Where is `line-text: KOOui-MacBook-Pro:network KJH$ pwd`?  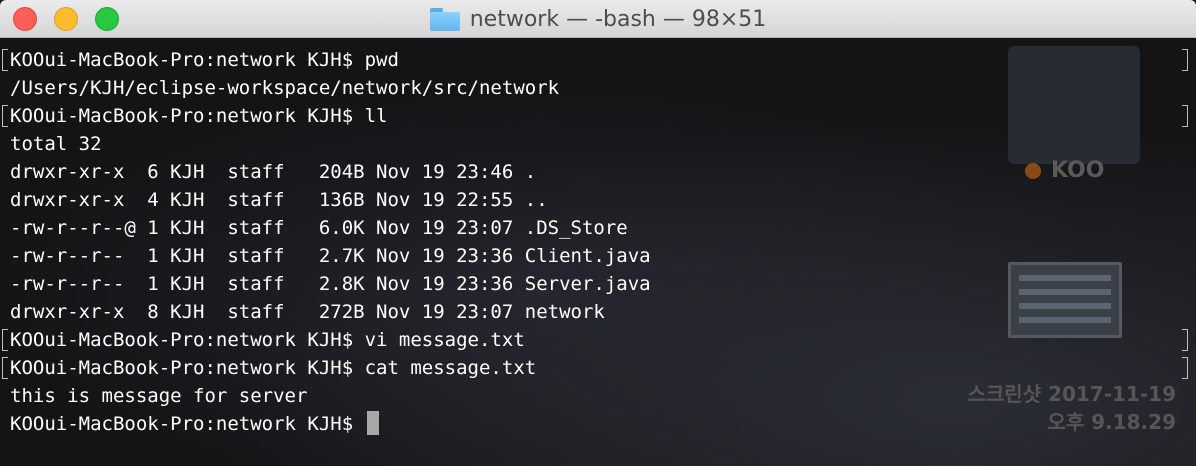 line-text: KOOui-MacBook-Pro:network KJH$ pwd is located at coordinates (204, 60).